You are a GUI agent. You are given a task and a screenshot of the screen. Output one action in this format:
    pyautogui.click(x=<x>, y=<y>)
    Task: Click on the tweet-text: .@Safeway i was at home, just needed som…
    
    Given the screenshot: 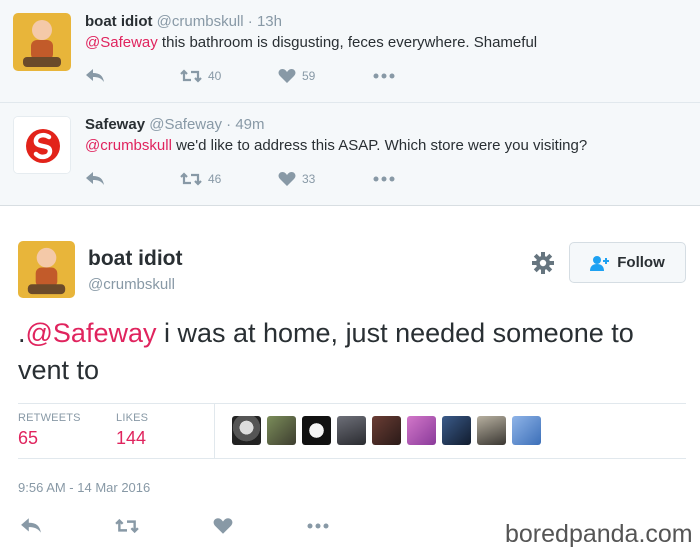 What is the action you would take?
    pyautogui.click(x=348, y=352)
    